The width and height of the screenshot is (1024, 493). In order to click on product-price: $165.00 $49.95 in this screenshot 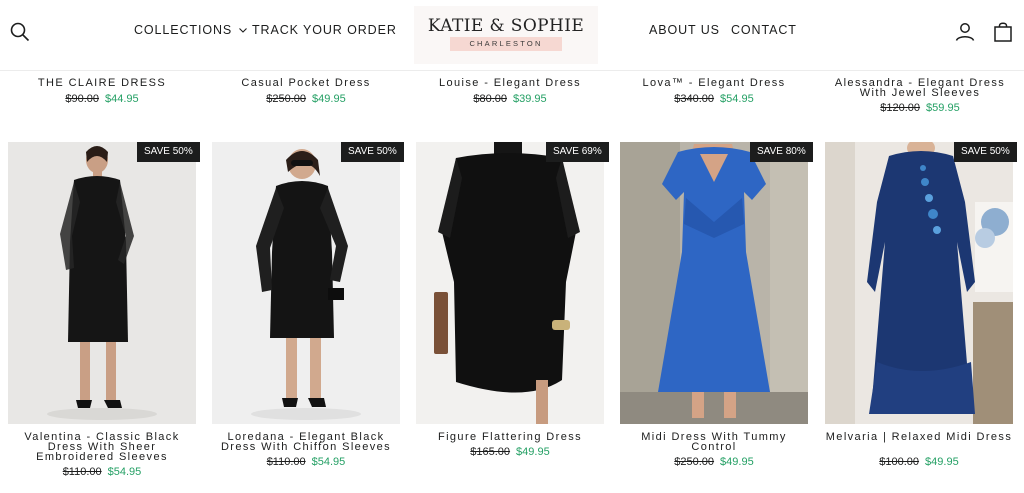, I will do `click(510, 452)`.